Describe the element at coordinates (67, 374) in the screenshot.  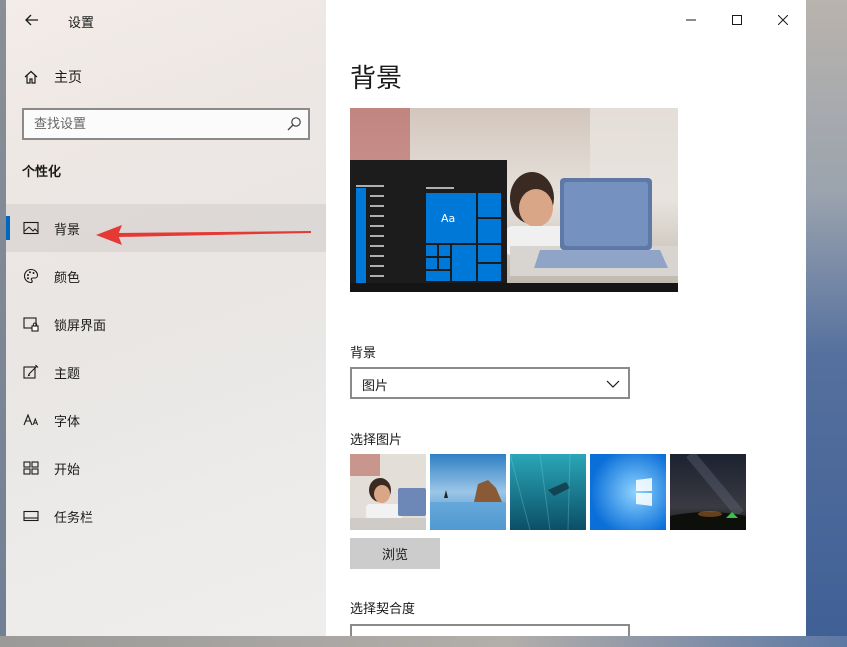
I see `sidebar-item-label: 主题` at that location.